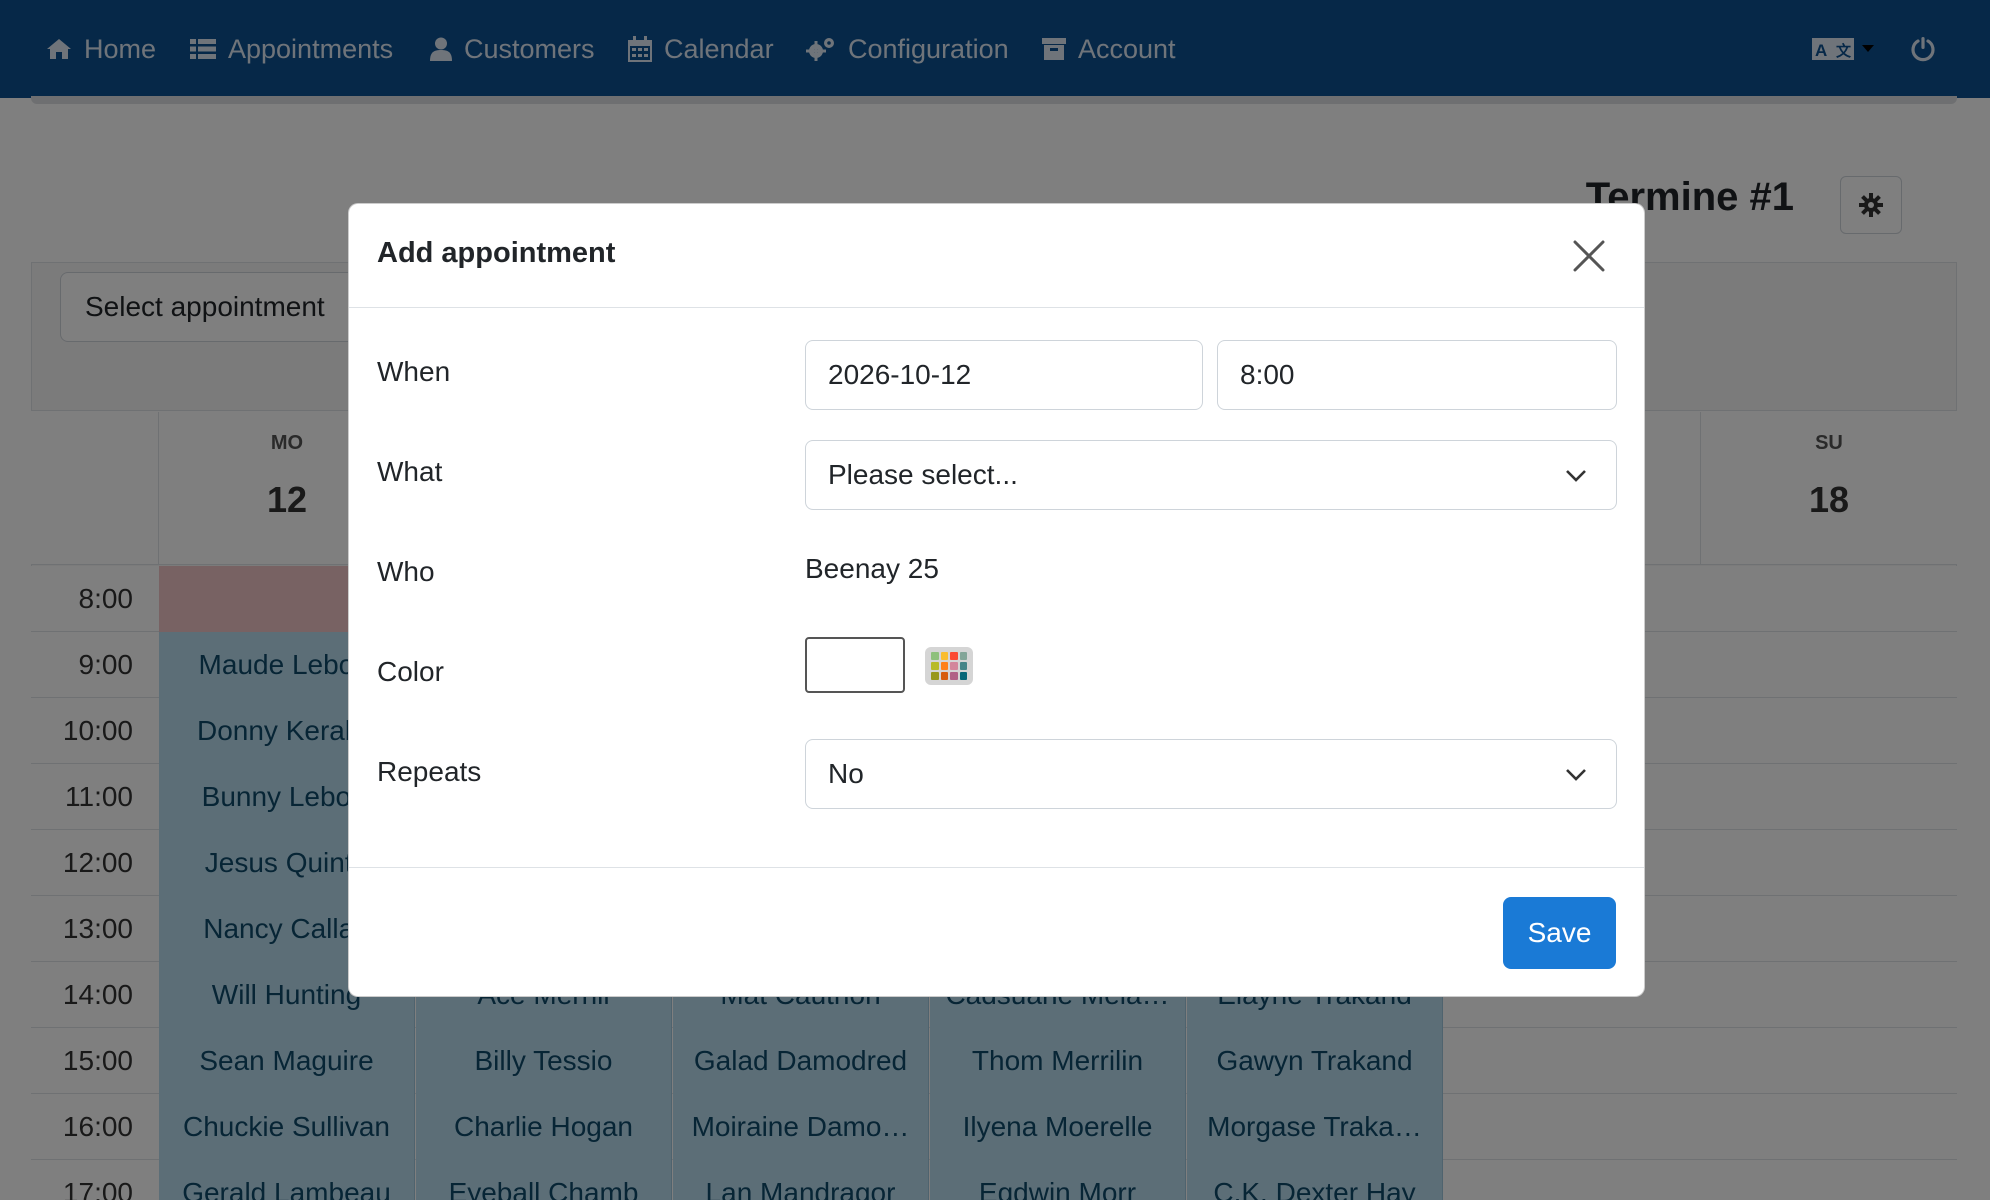 Image resolution: width=1990 pixels, height=1200 pixels. What do you see at coordinates (1559, 933) in the screenshot?
I see `save-button: Save` at bounding box center [1559, 933].